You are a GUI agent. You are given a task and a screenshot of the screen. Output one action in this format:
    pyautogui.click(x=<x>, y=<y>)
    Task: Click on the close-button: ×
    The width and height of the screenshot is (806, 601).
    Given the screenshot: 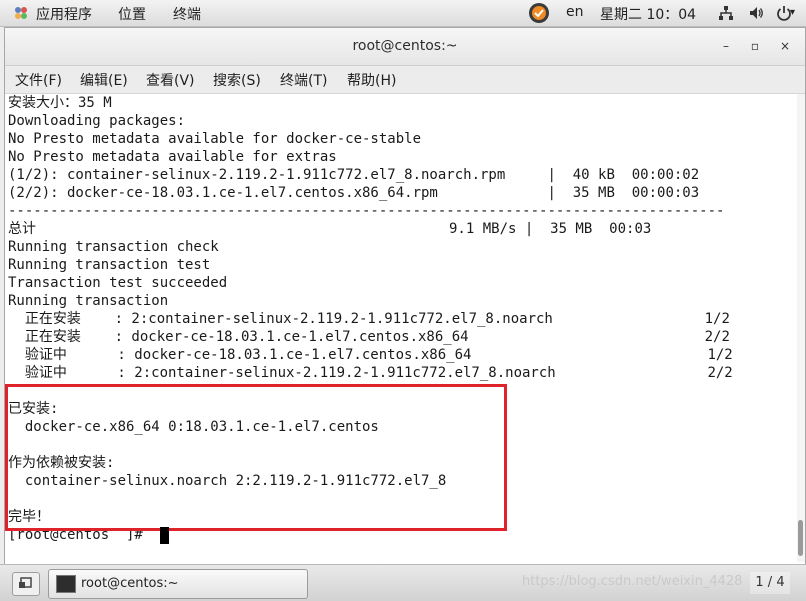 What is the action you would take?
    pyautogui.click(x=785, y=46)
    